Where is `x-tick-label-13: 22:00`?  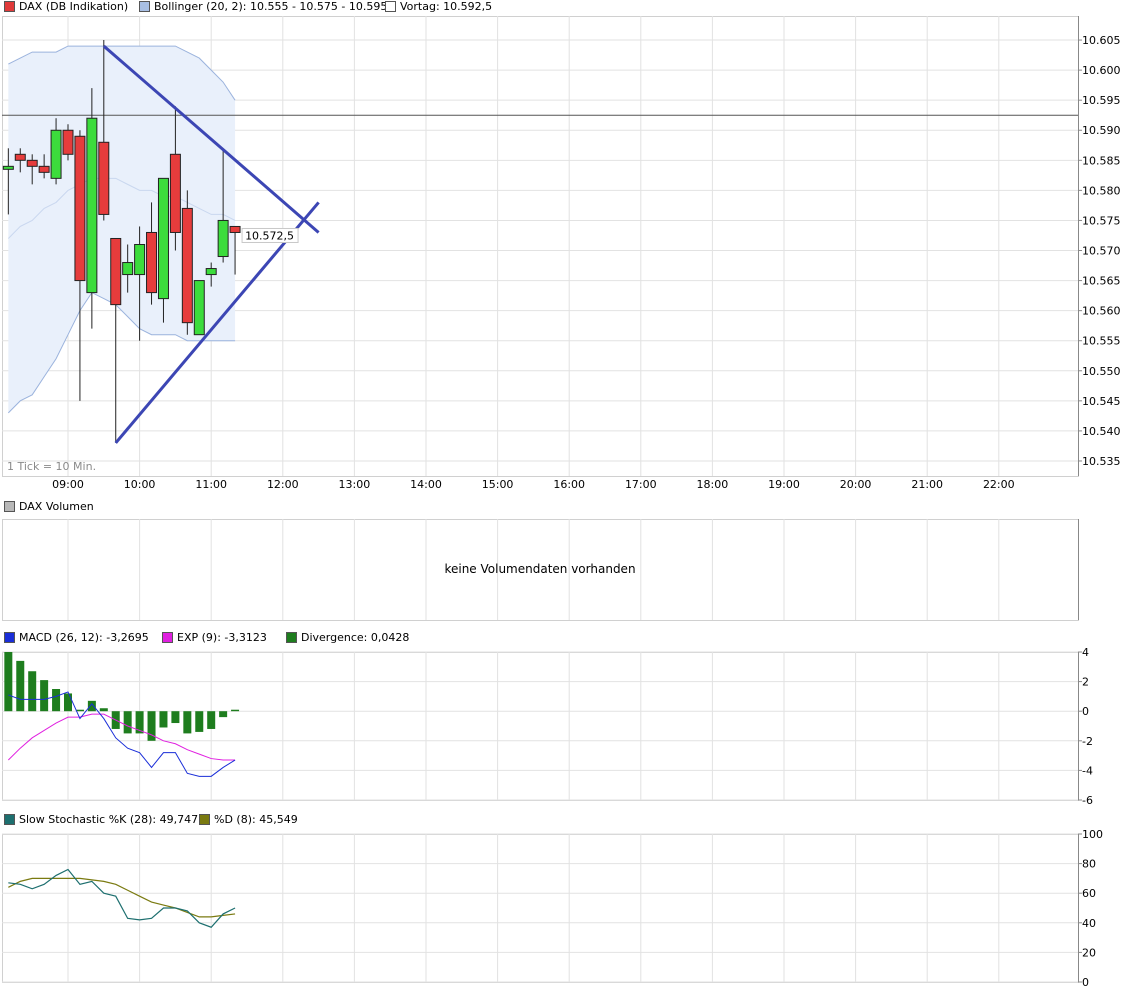 x-tick-label-13: 22:00 is located at coordinates (999, 484).